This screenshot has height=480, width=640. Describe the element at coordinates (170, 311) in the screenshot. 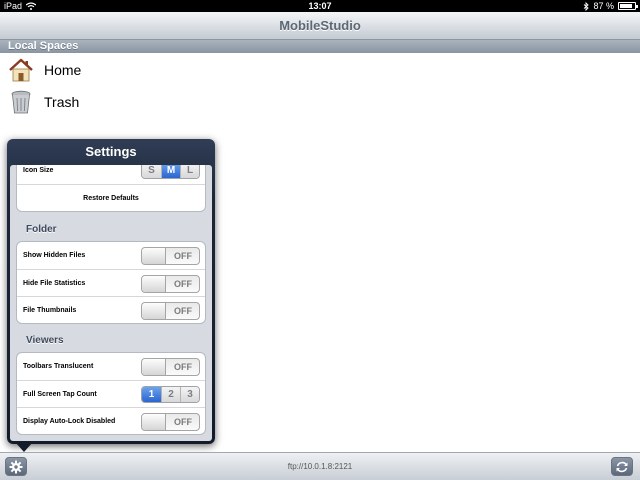

I see `file-thumbnails-toggle: OFF` at that location.